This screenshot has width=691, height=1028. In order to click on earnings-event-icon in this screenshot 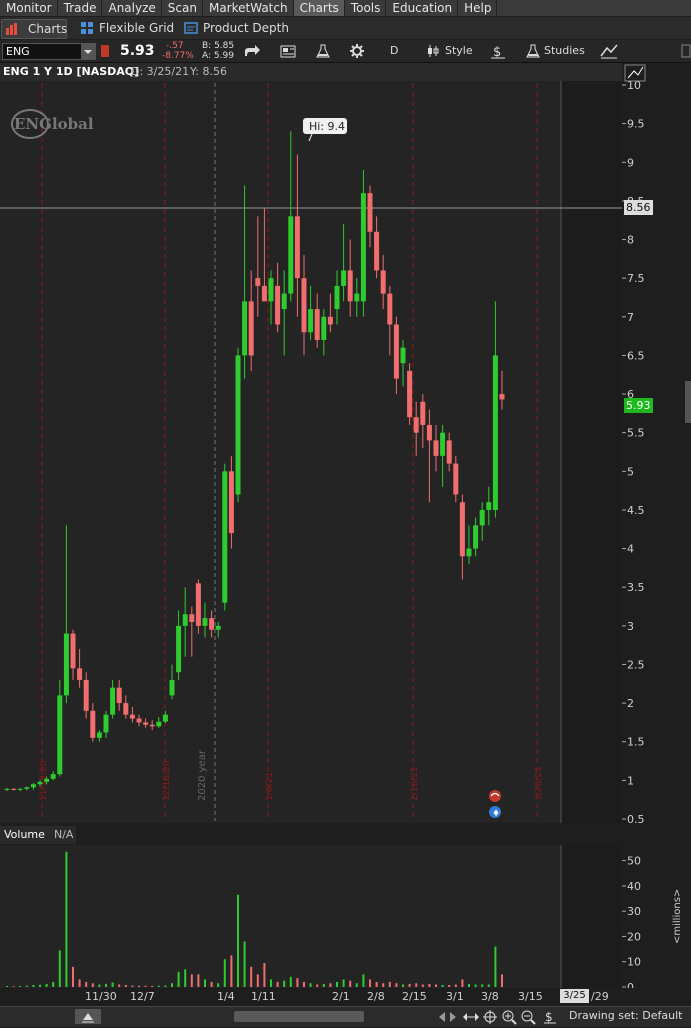, I will do `click(495, 796)`.